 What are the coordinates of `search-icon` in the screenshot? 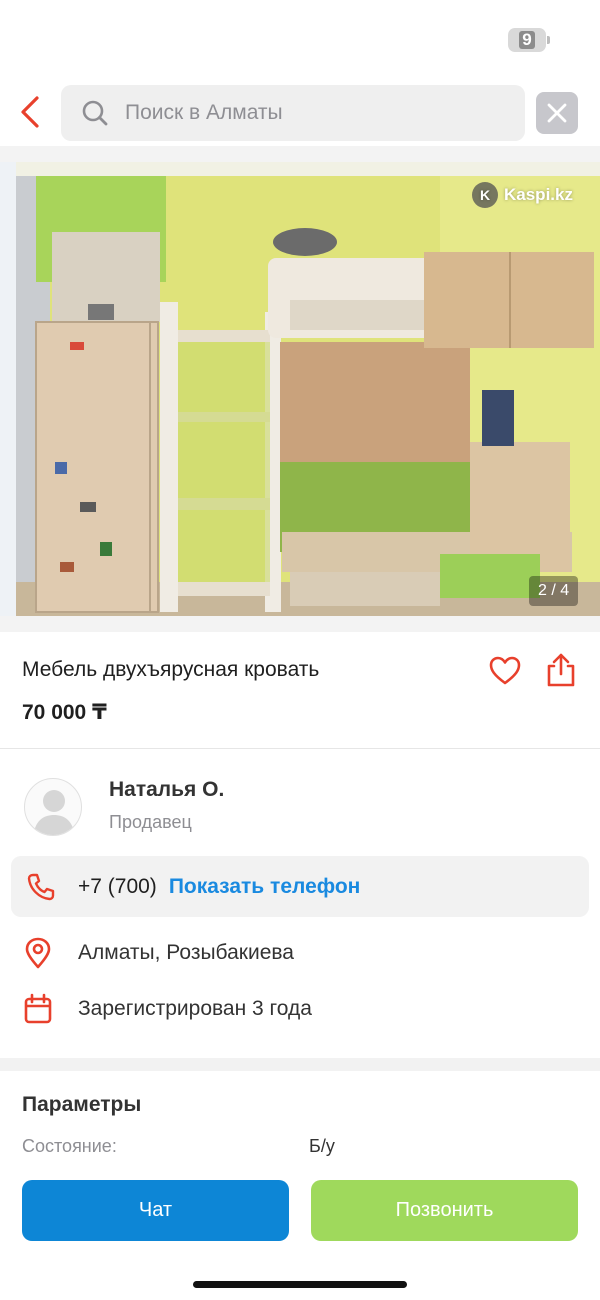 It's located at (95, 113).